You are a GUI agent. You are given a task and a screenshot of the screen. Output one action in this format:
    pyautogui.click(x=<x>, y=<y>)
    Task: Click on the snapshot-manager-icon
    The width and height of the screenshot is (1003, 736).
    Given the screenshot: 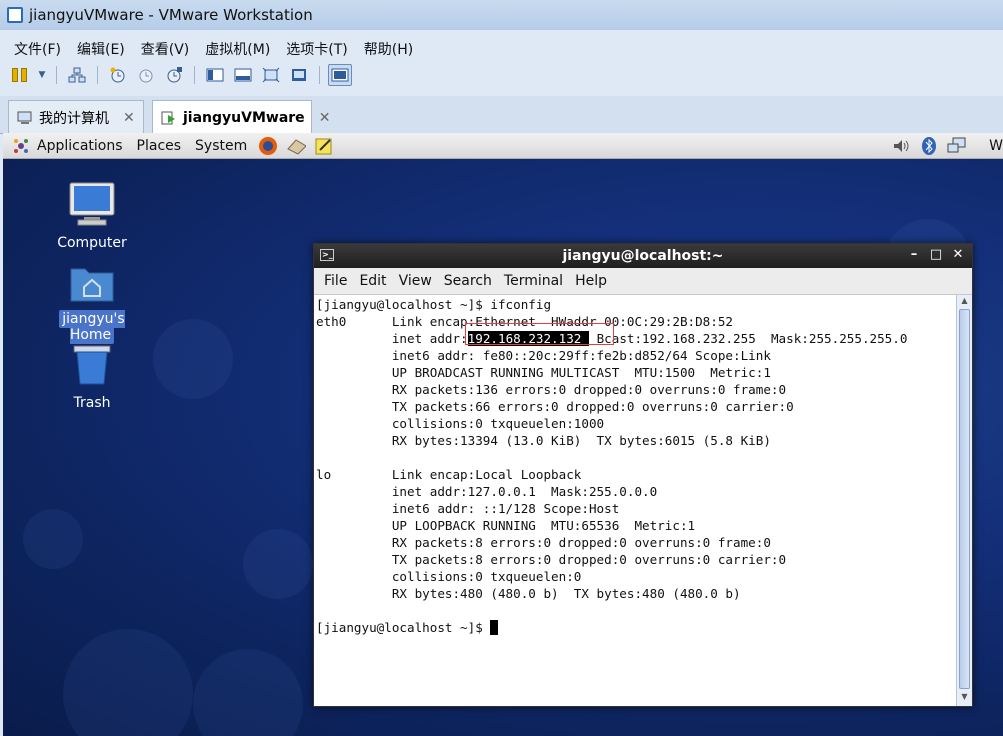 What is the action you would take?
    pyautogui.click(x=174, y=75)
    